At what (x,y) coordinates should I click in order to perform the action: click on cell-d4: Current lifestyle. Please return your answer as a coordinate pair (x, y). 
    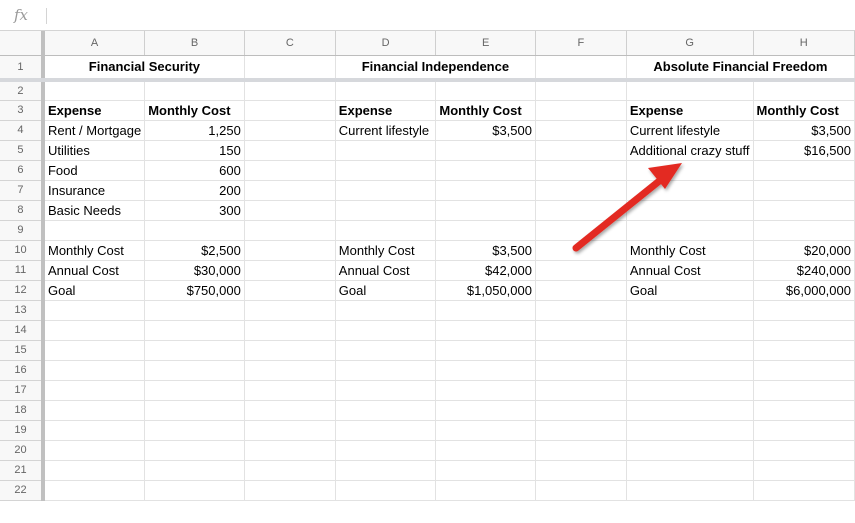
    Looking at the image, I should click on (386, 130).